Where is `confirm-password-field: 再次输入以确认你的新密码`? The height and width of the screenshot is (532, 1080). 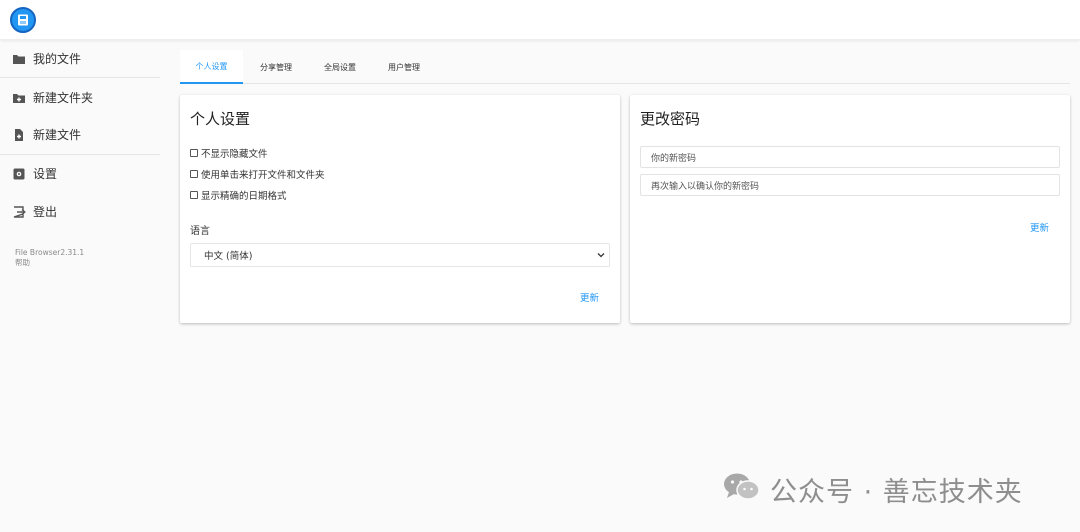 confirm-password-field: 再次输入以确认你的新密码 is located at coordinates (850, 185).